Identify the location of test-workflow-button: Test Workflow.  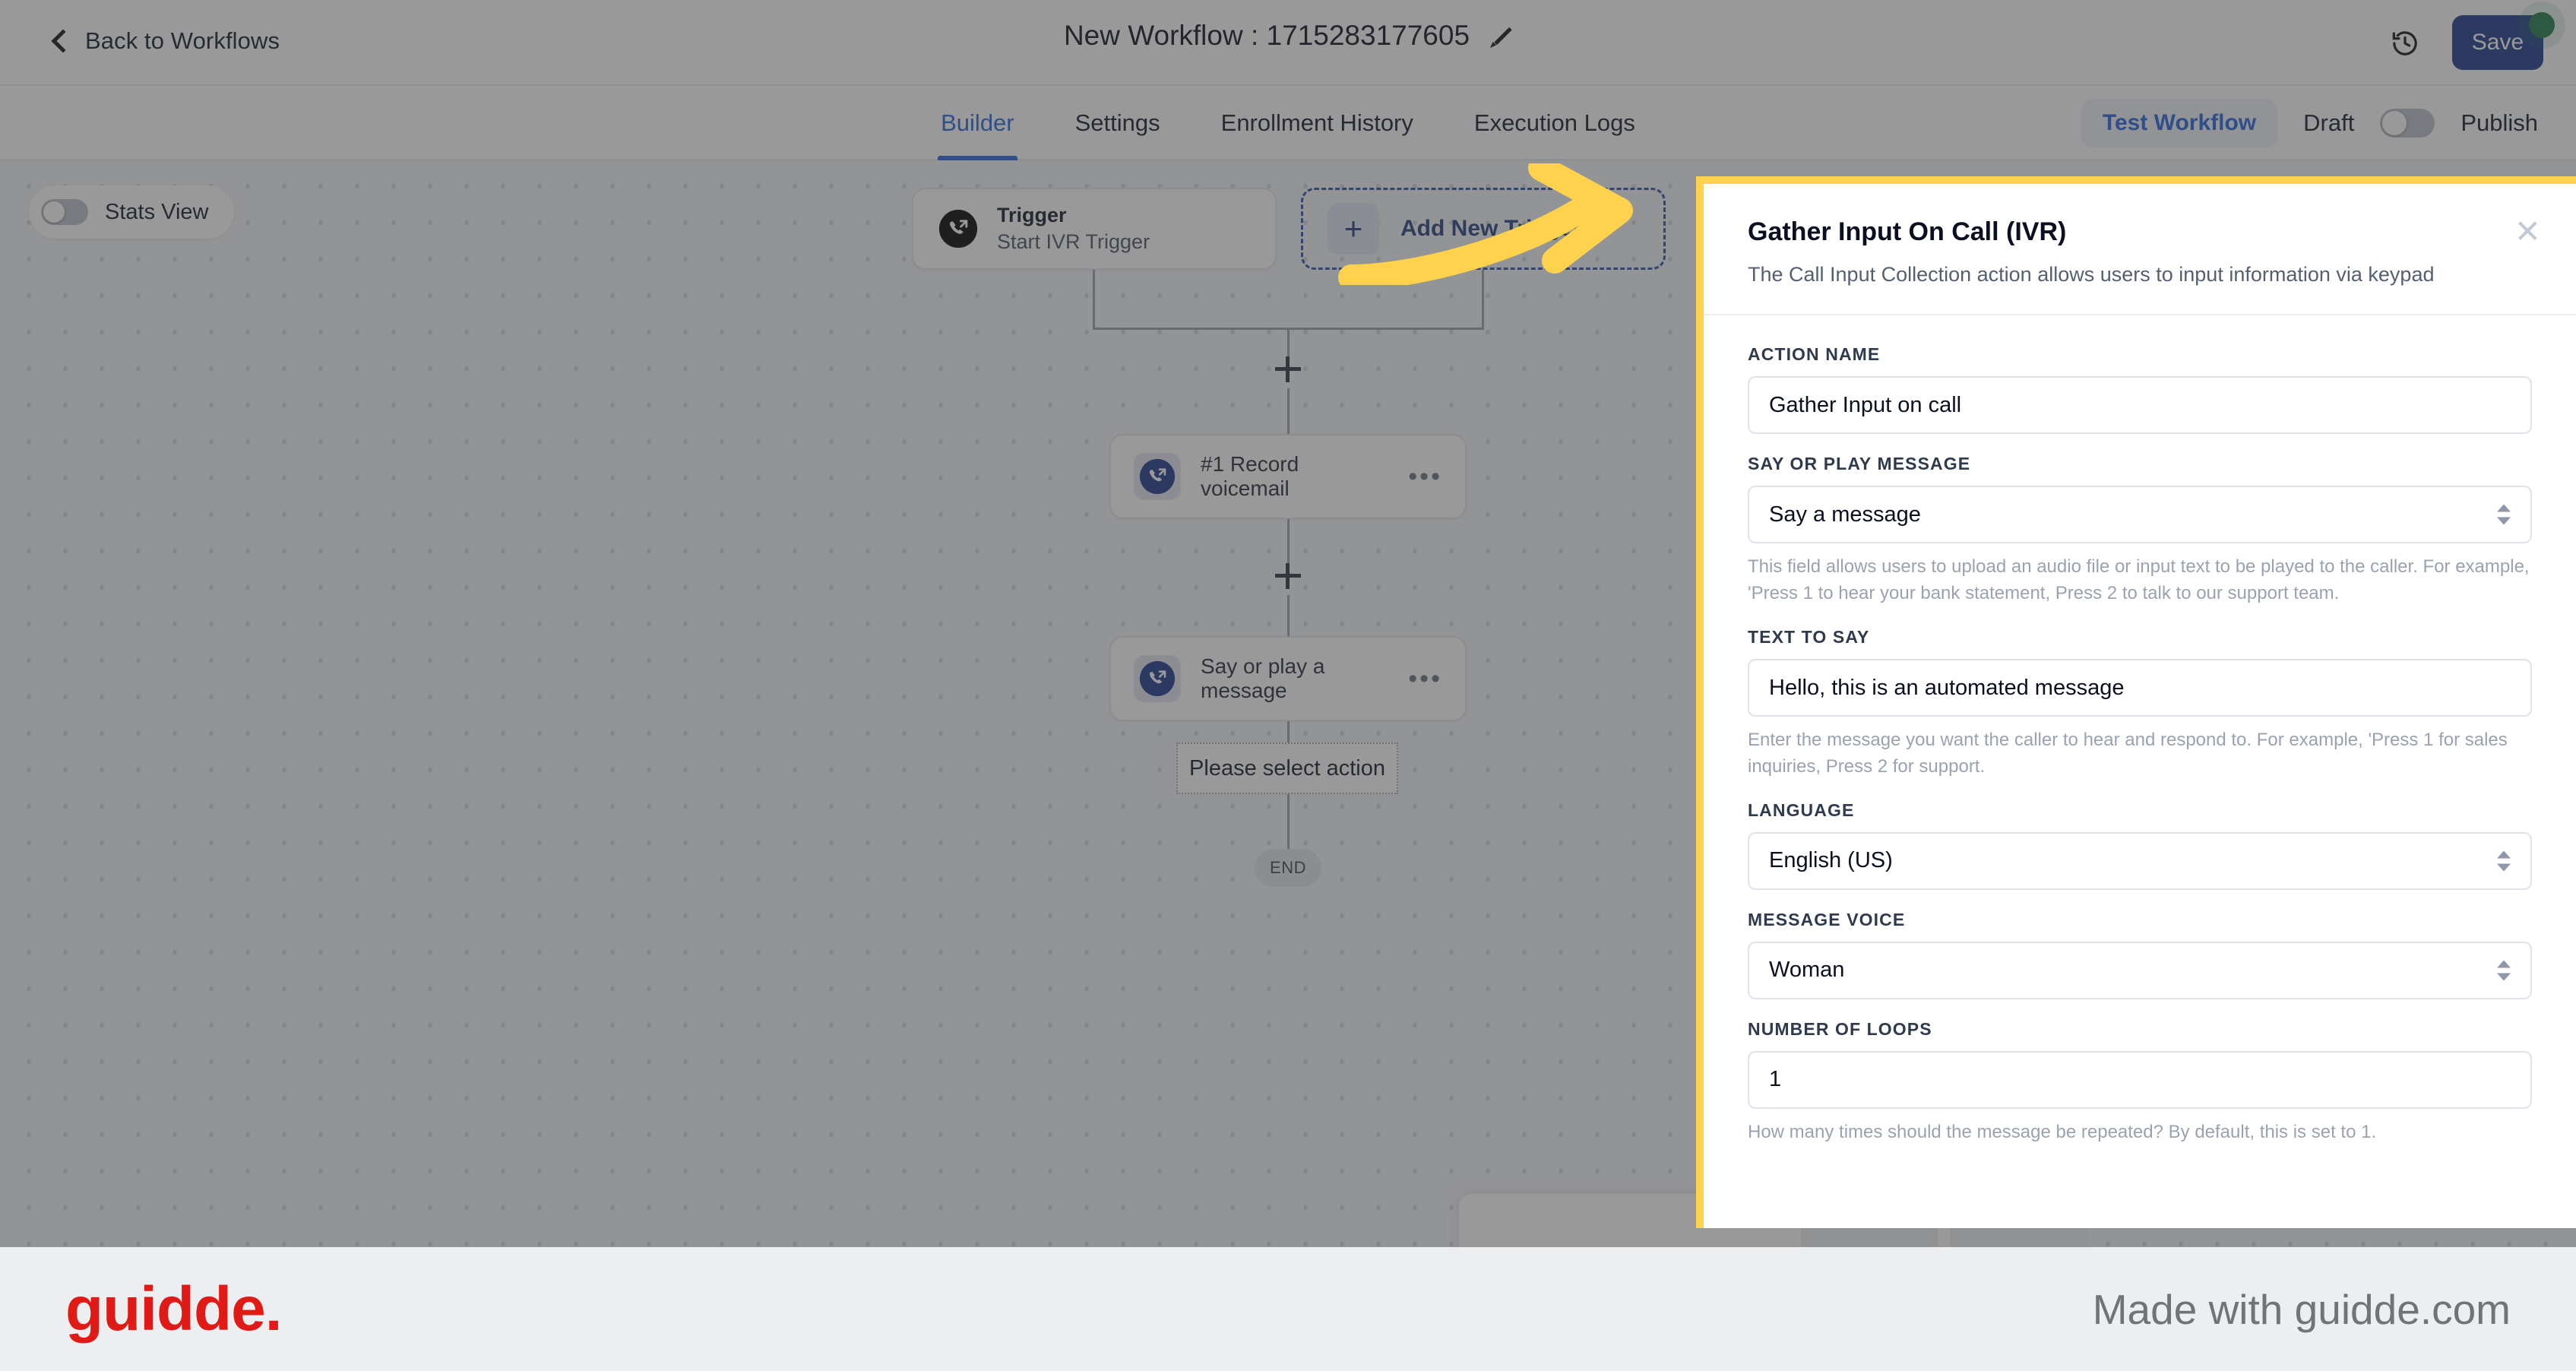
(2179, 123).